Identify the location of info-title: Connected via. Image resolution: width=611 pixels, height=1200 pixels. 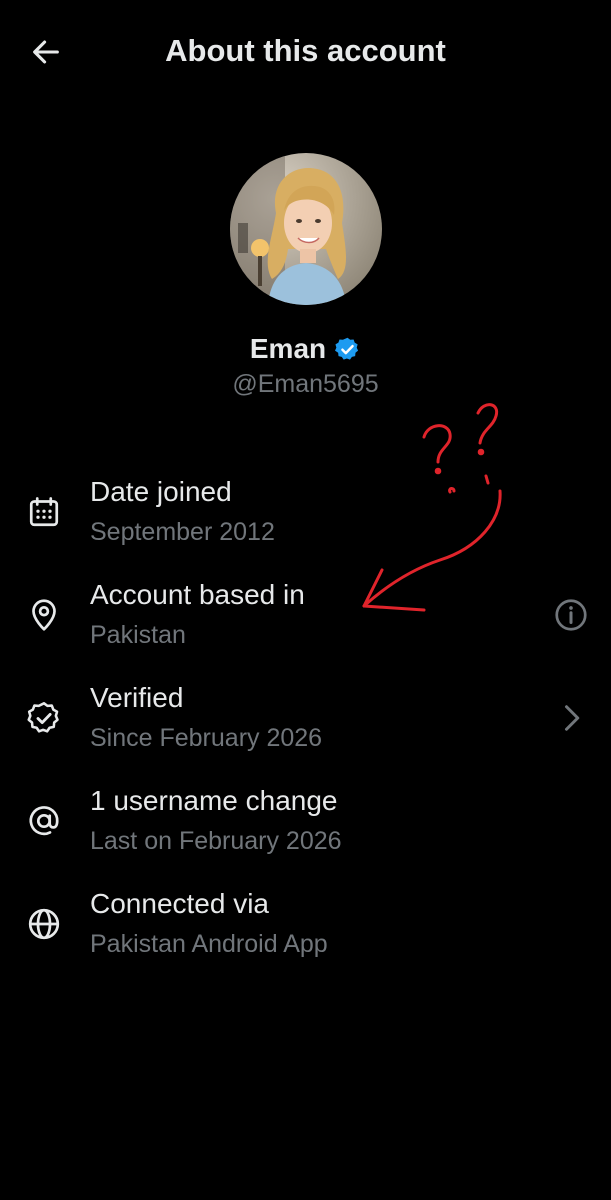
(180, 903).